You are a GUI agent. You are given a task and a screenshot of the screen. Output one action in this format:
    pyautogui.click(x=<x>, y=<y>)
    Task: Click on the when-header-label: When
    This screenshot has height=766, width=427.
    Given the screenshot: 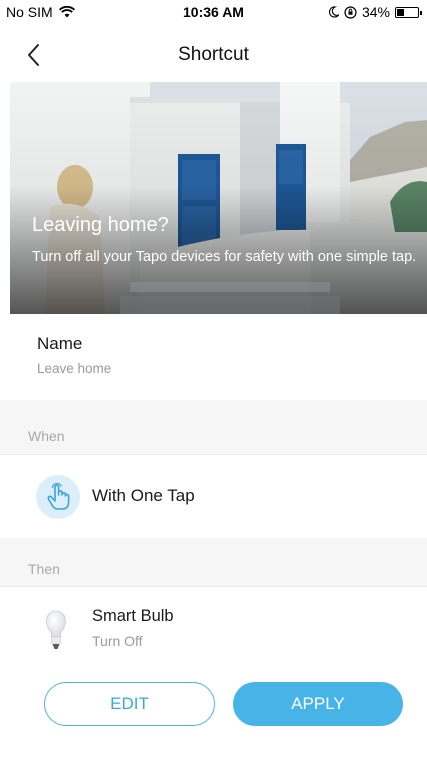 What is the action you would take?
    pyautogui.click(x=46, y=436)
    